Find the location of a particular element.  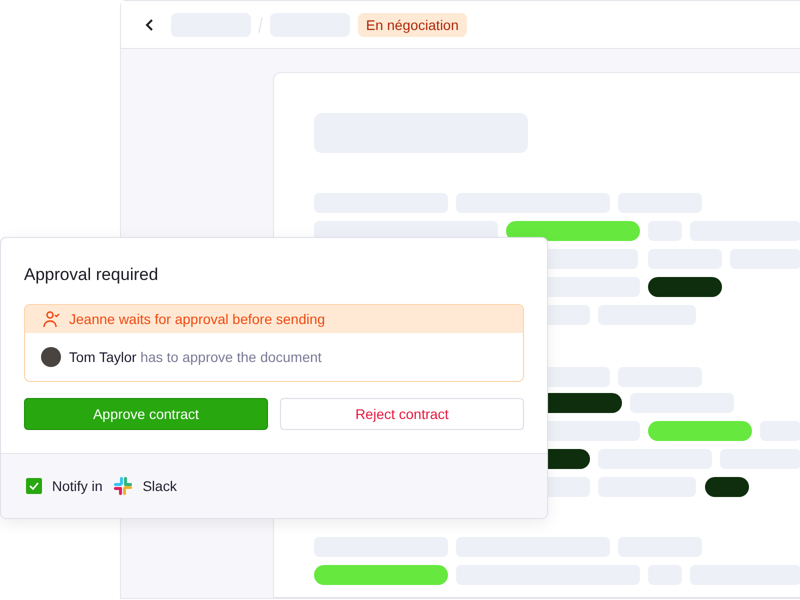

check-icon is located at coordinates (34, 486).